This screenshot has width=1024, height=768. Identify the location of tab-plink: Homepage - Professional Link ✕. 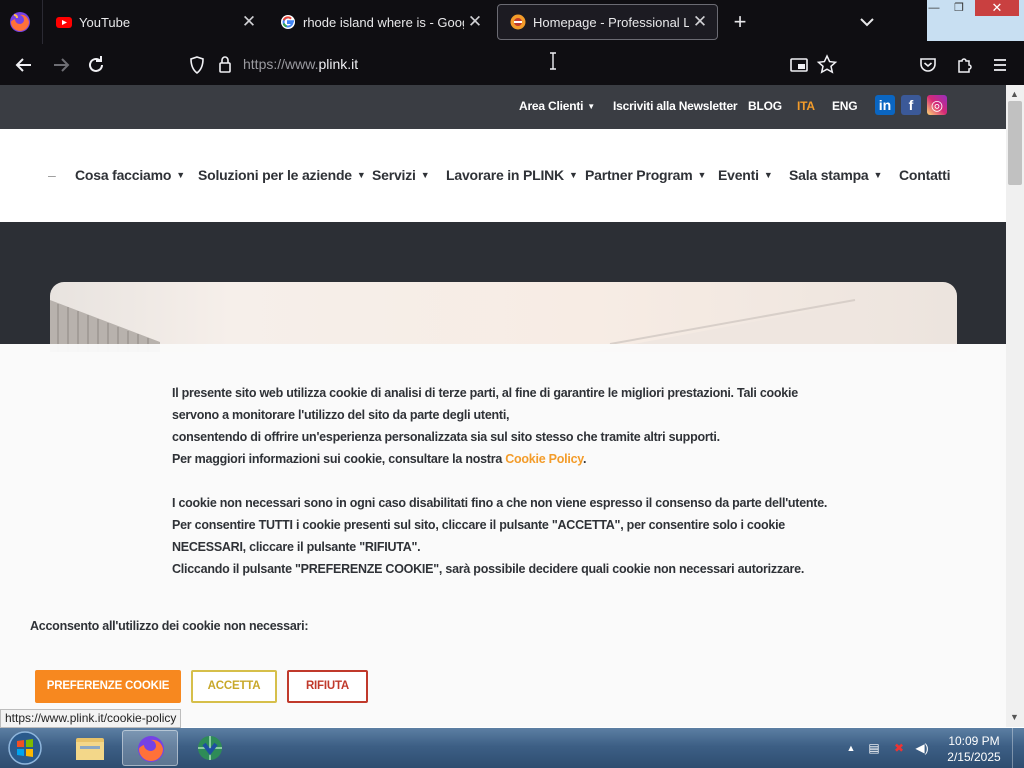
(607, 22).